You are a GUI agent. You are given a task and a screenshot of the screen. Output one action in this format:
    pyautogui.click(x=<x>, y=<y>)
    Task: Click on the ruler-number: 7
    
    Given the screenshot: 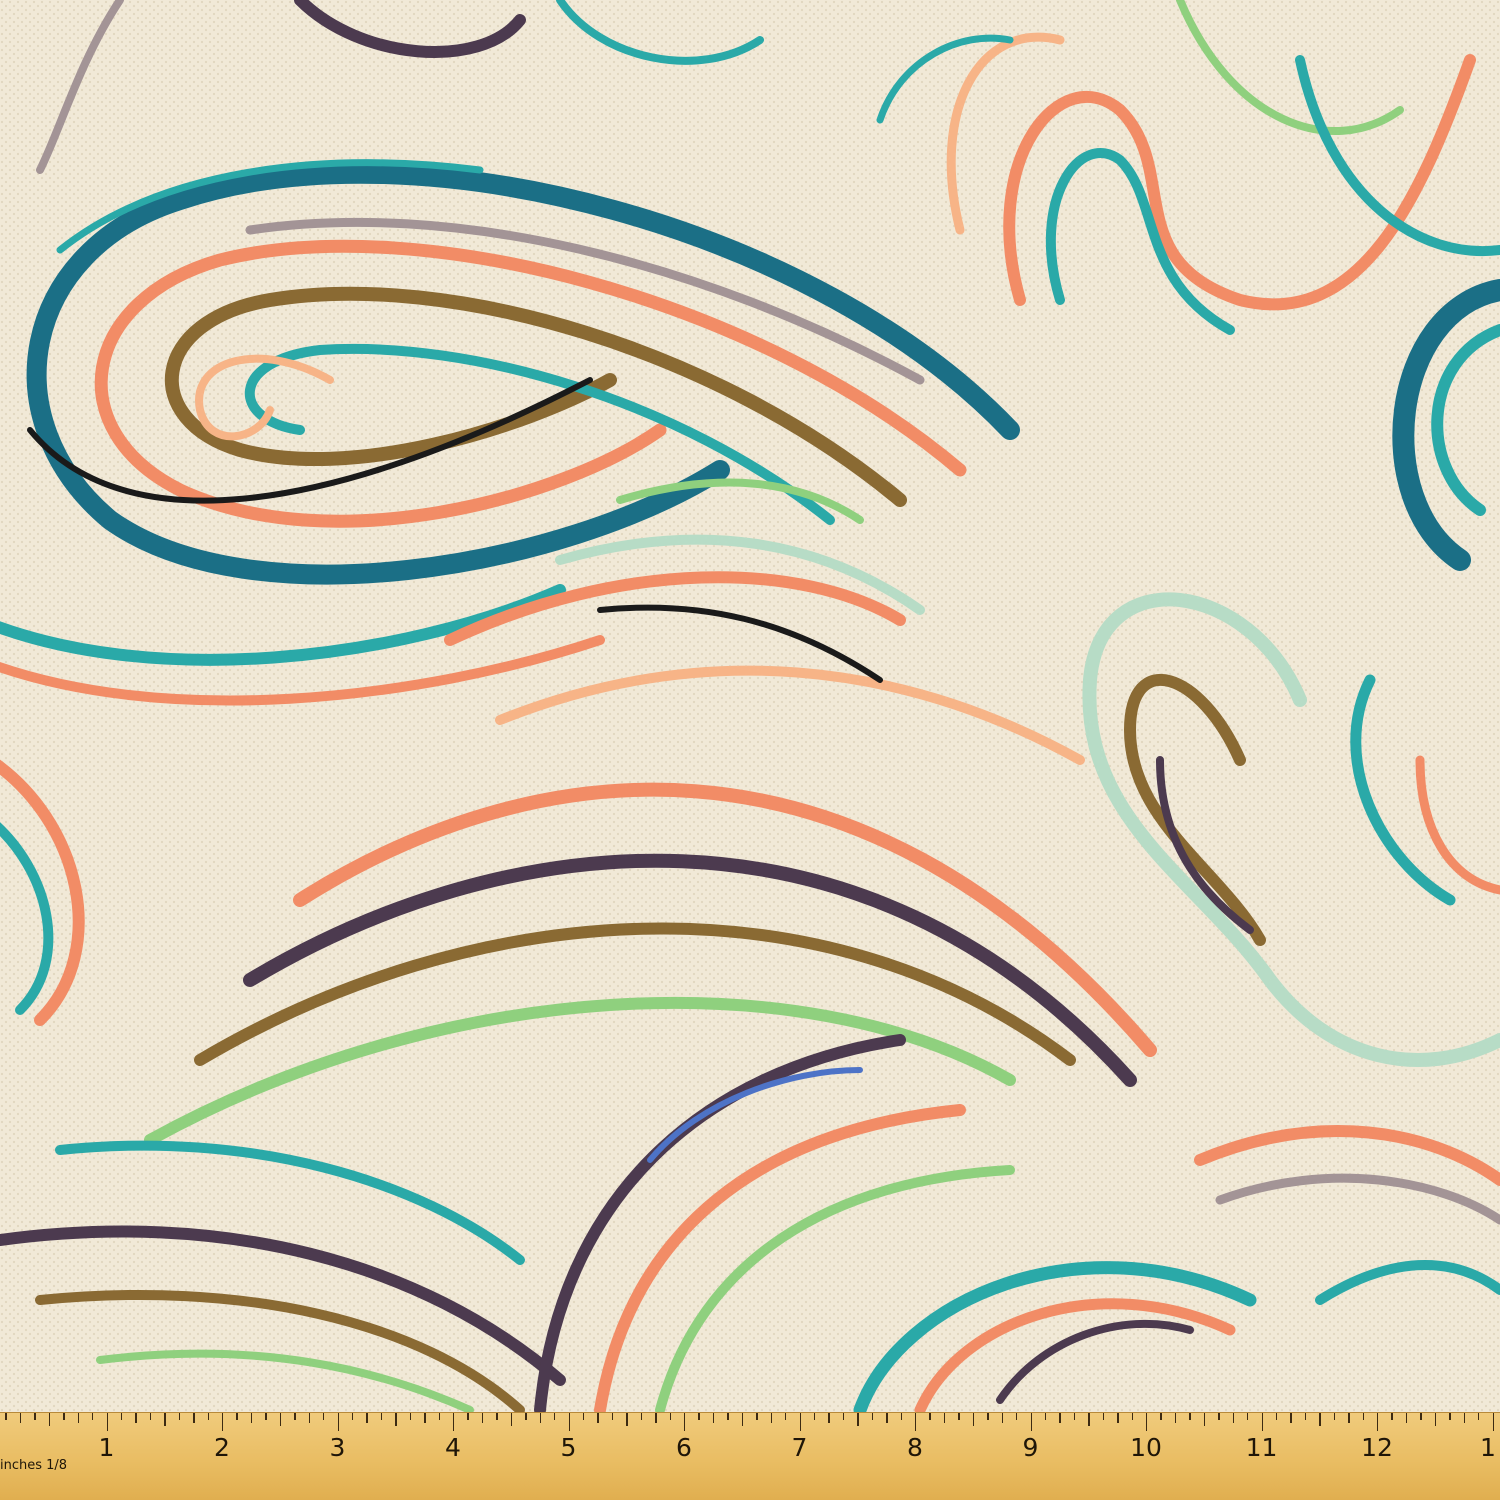 What is the action you would take?
    pyautogui.click(x=799, y=1447)
    